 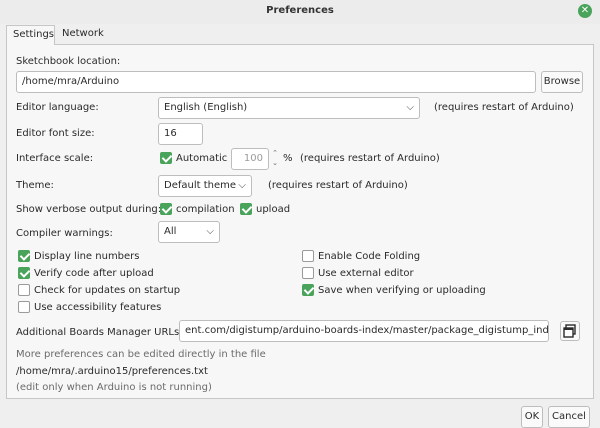 I want to click on verbose-upload-checkbox, so click(x=246, y=209).